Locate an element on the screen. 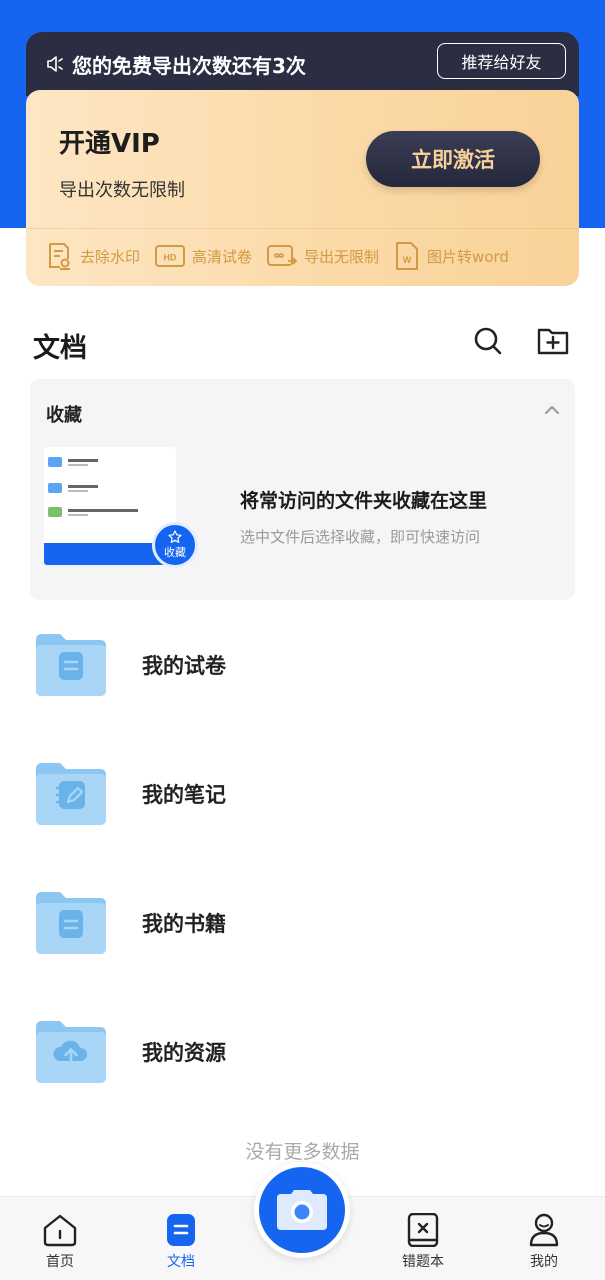  add-folder-icon is located at coordinates (553, 340).